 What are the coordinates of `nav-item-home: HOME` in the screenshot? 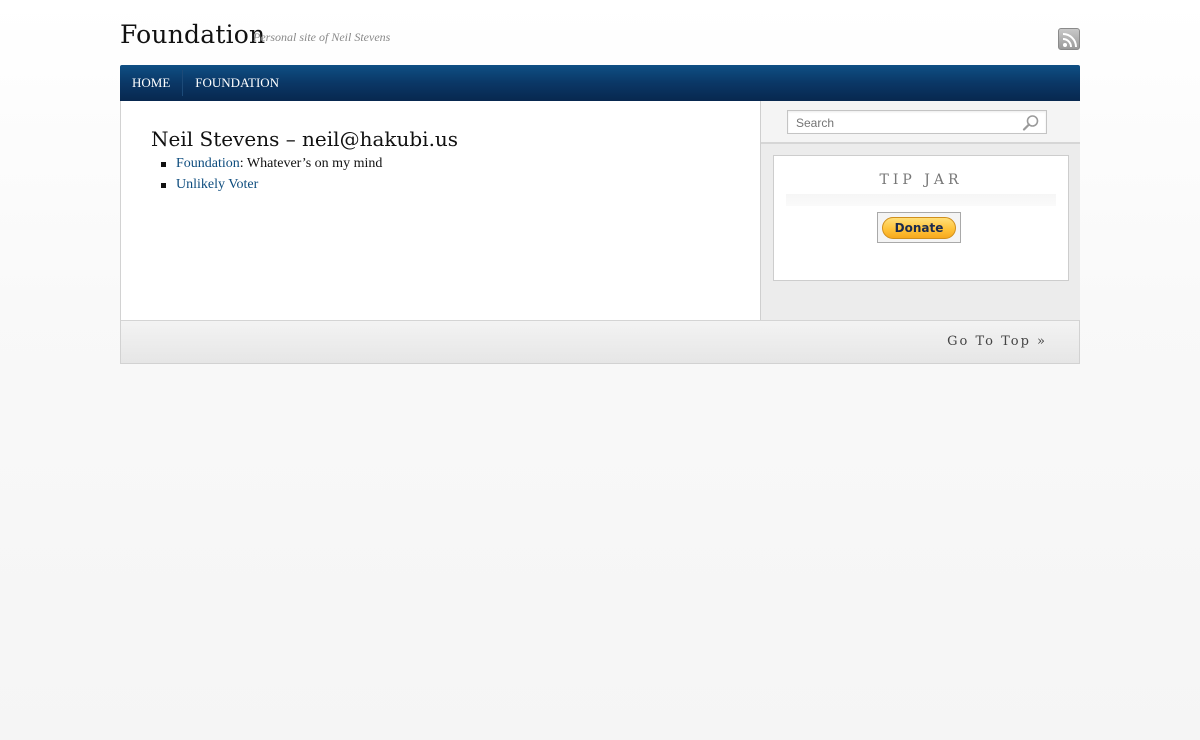 It's located at (151, 83).